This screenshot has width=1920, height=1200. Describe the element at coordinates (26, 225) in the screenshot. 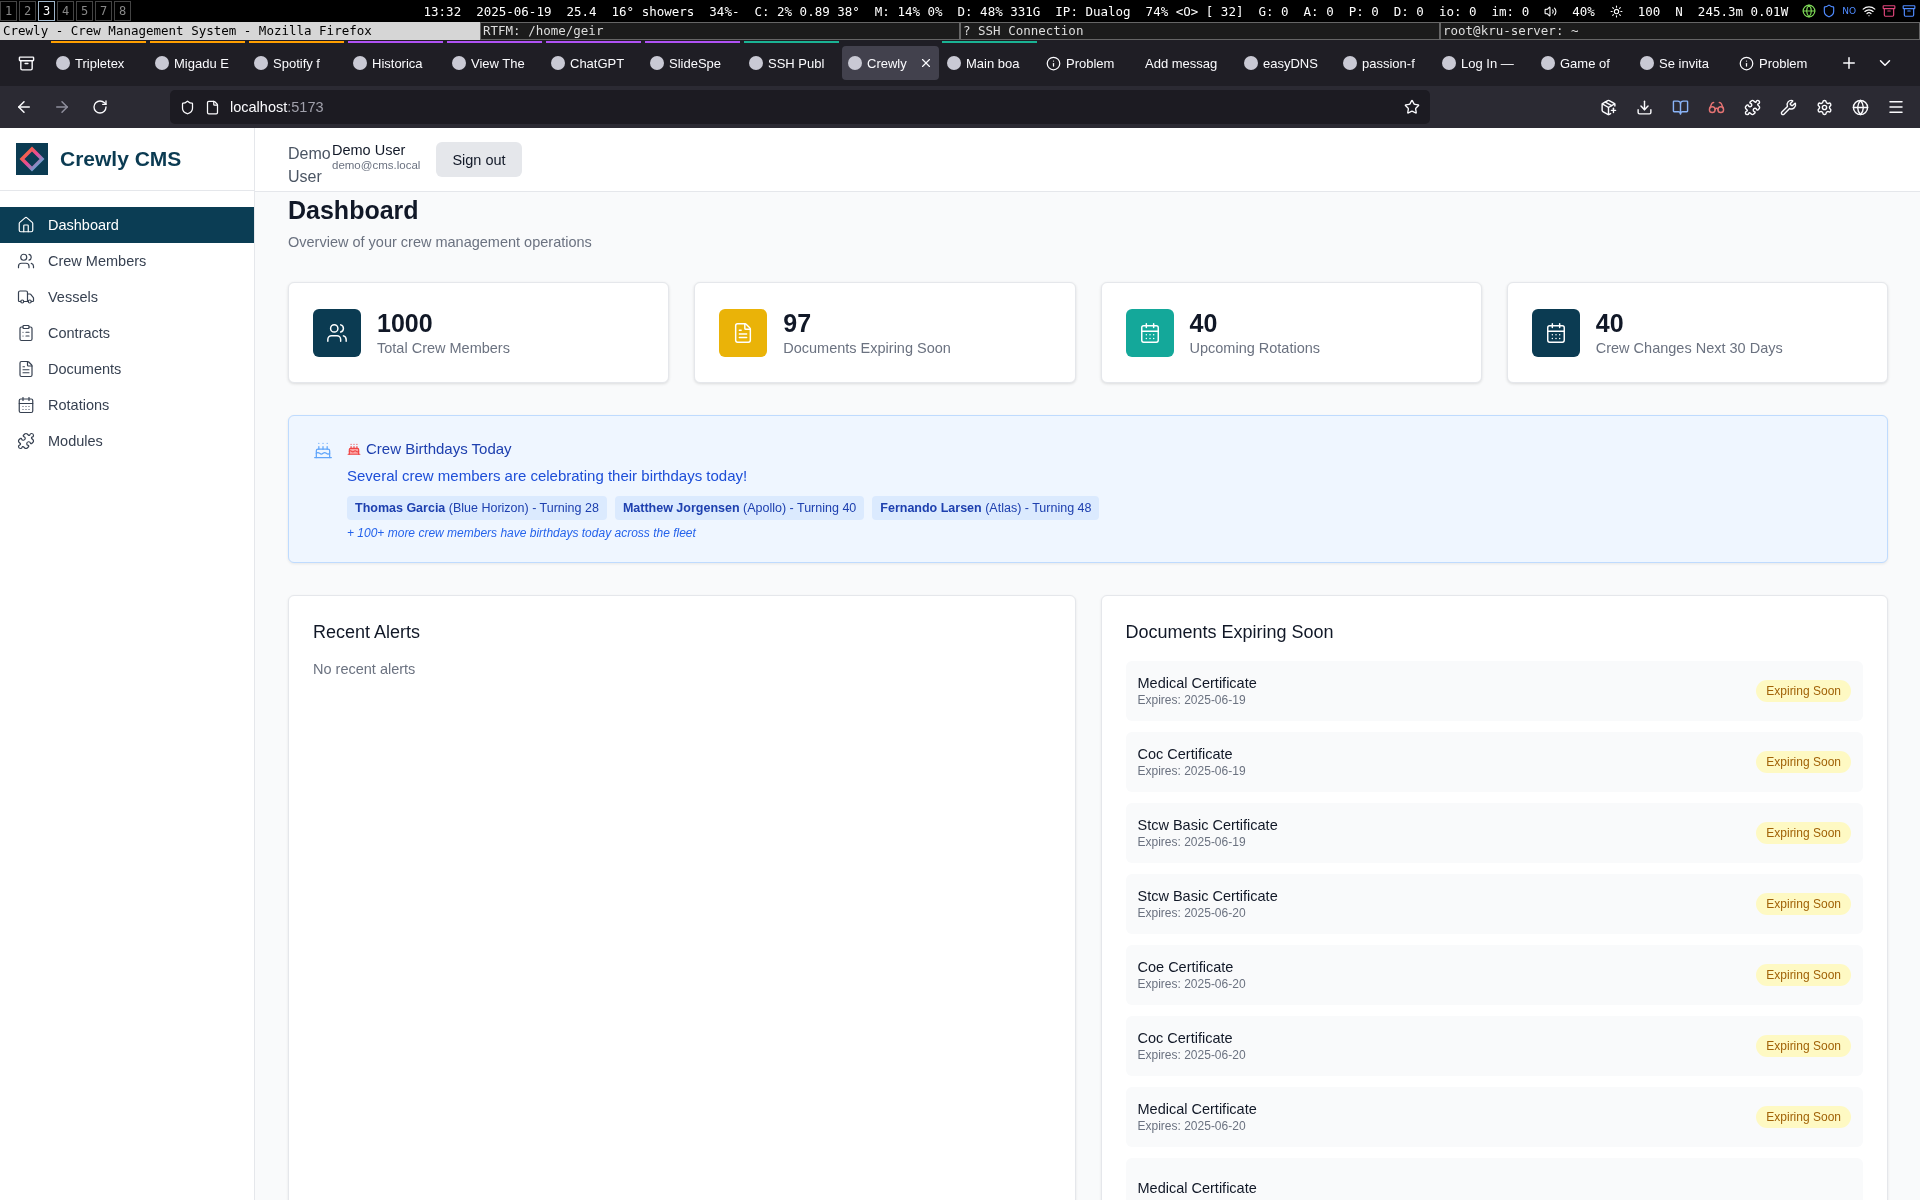

I see `home-icon` at that location.